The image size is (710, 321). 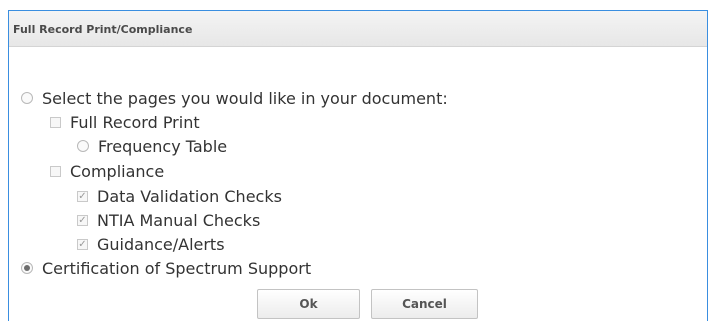 I want to click on certification-radio, so click(x=27, y=268).